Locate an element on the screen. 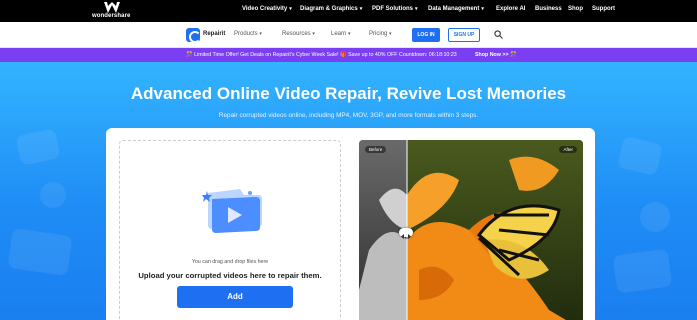  after-label: After is located at coordinates (568, 149).